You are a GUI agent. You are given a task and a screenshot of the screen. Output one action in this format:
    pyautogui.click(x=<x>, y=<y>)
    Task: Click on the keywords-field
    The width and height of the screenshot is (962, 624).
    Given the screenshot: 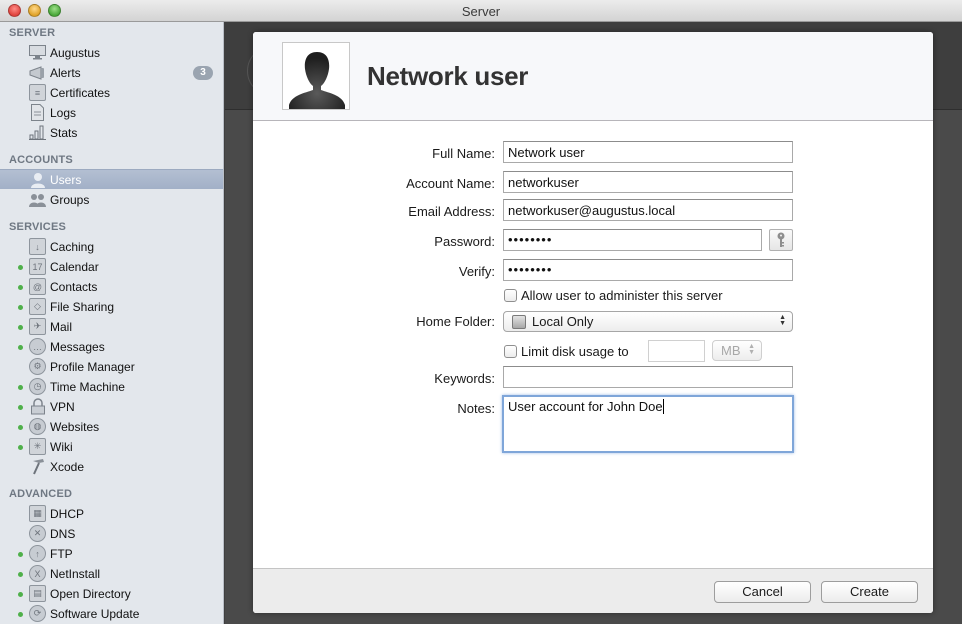 What is the action you would take?
    pyautogui.click(x=648, y=377)
    